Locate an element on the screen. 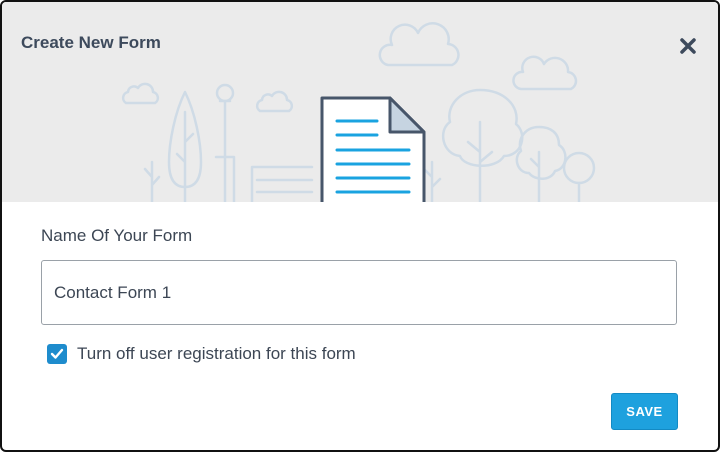  registration-checkbox is located at coordinates (57, 354).